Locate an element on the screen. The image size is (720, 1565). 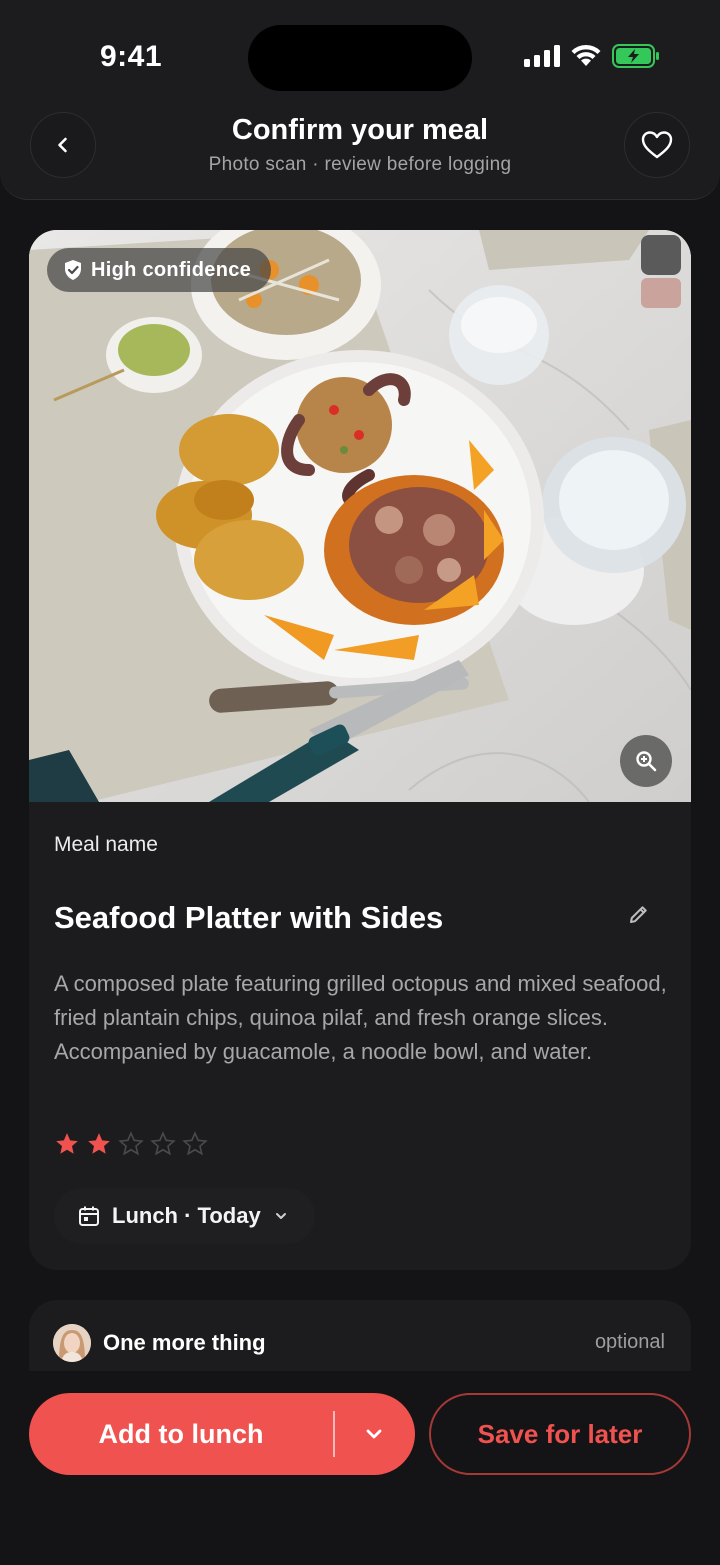
dynamic-island is located at coordinates (360, 58).